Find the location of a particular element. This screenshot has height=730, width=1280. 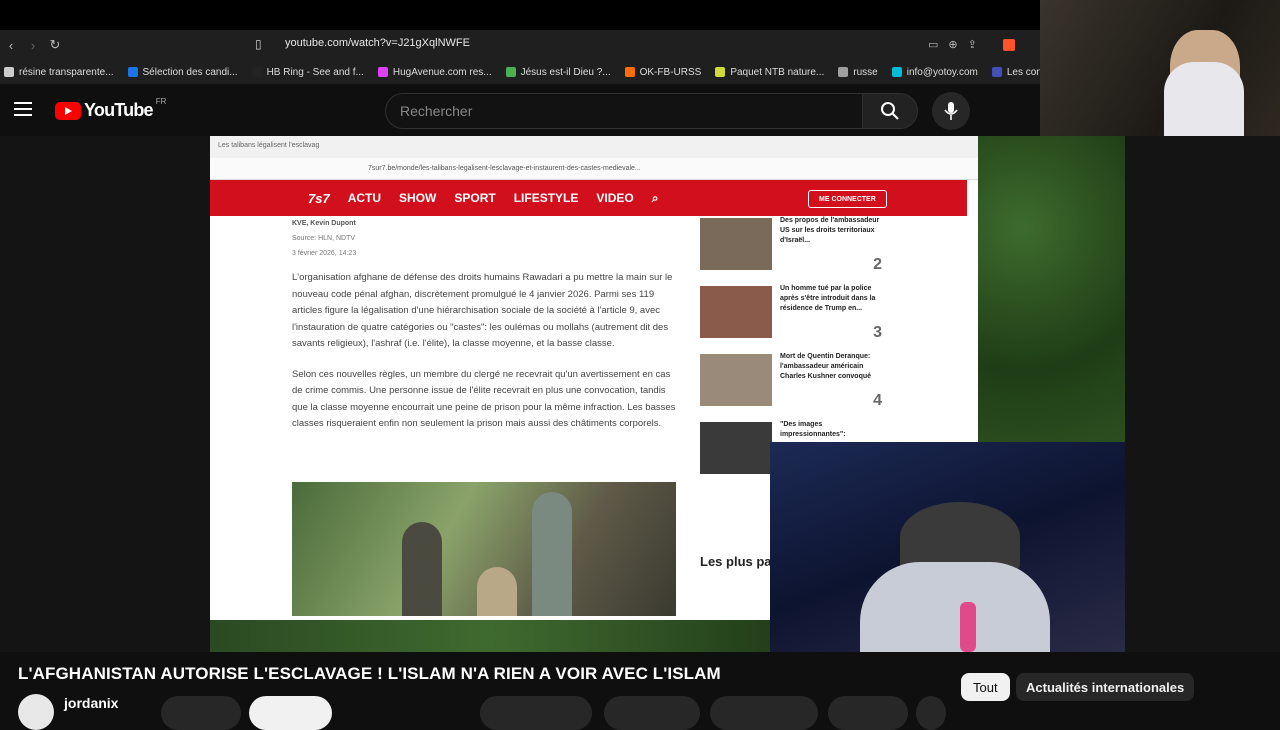

youtube-wordmark: YouTube is located at coordinates (119, 110).